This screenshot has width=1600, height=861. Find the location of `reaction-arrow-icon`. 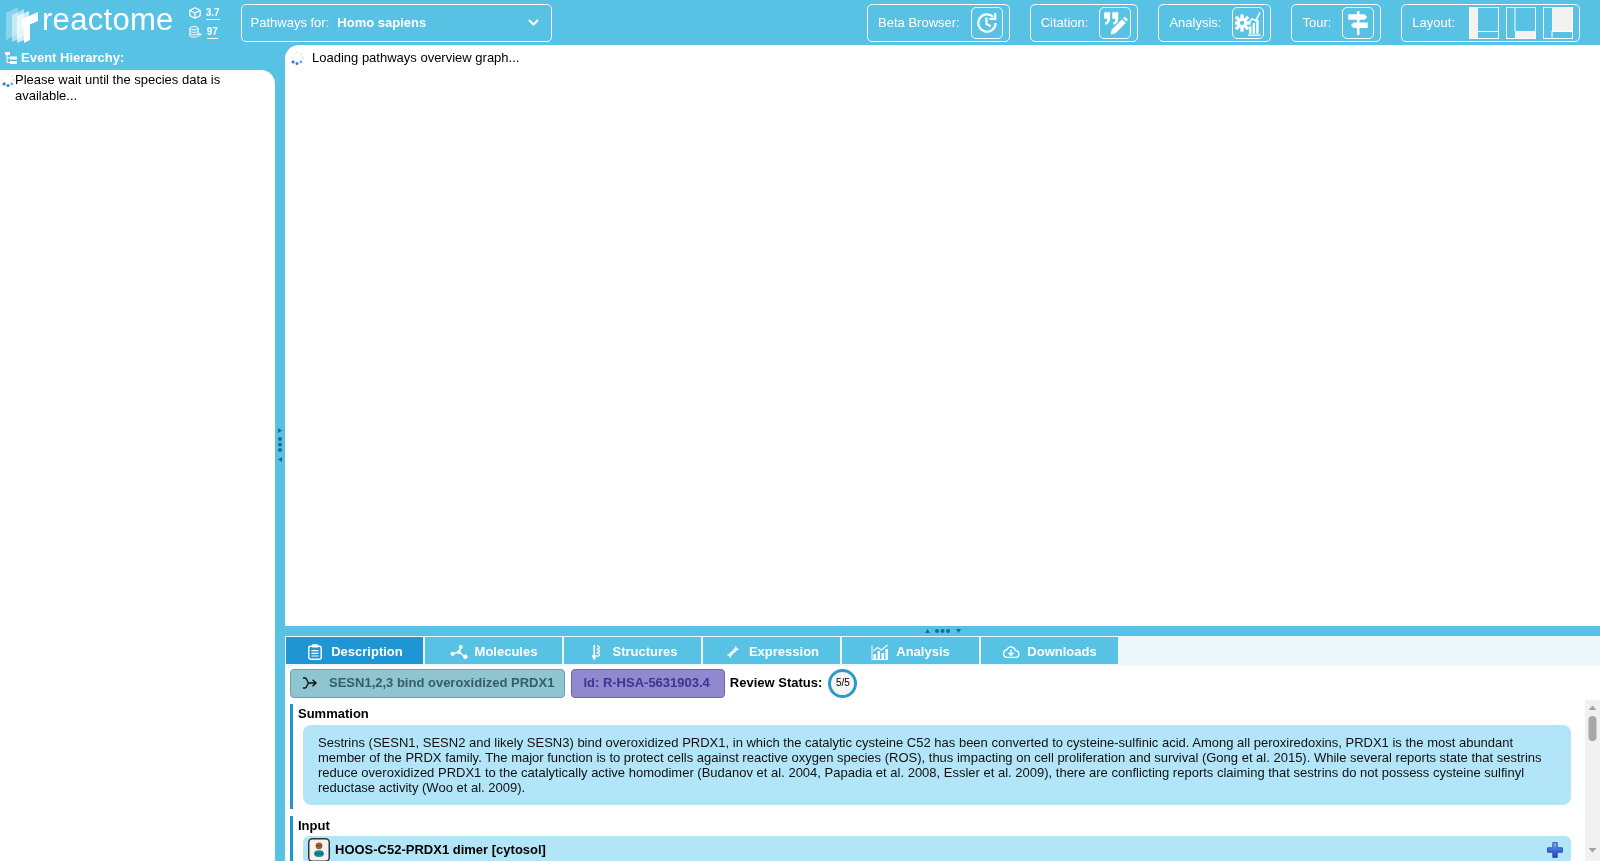

reaction-arrow-icon is located at coordinates (310, 683).